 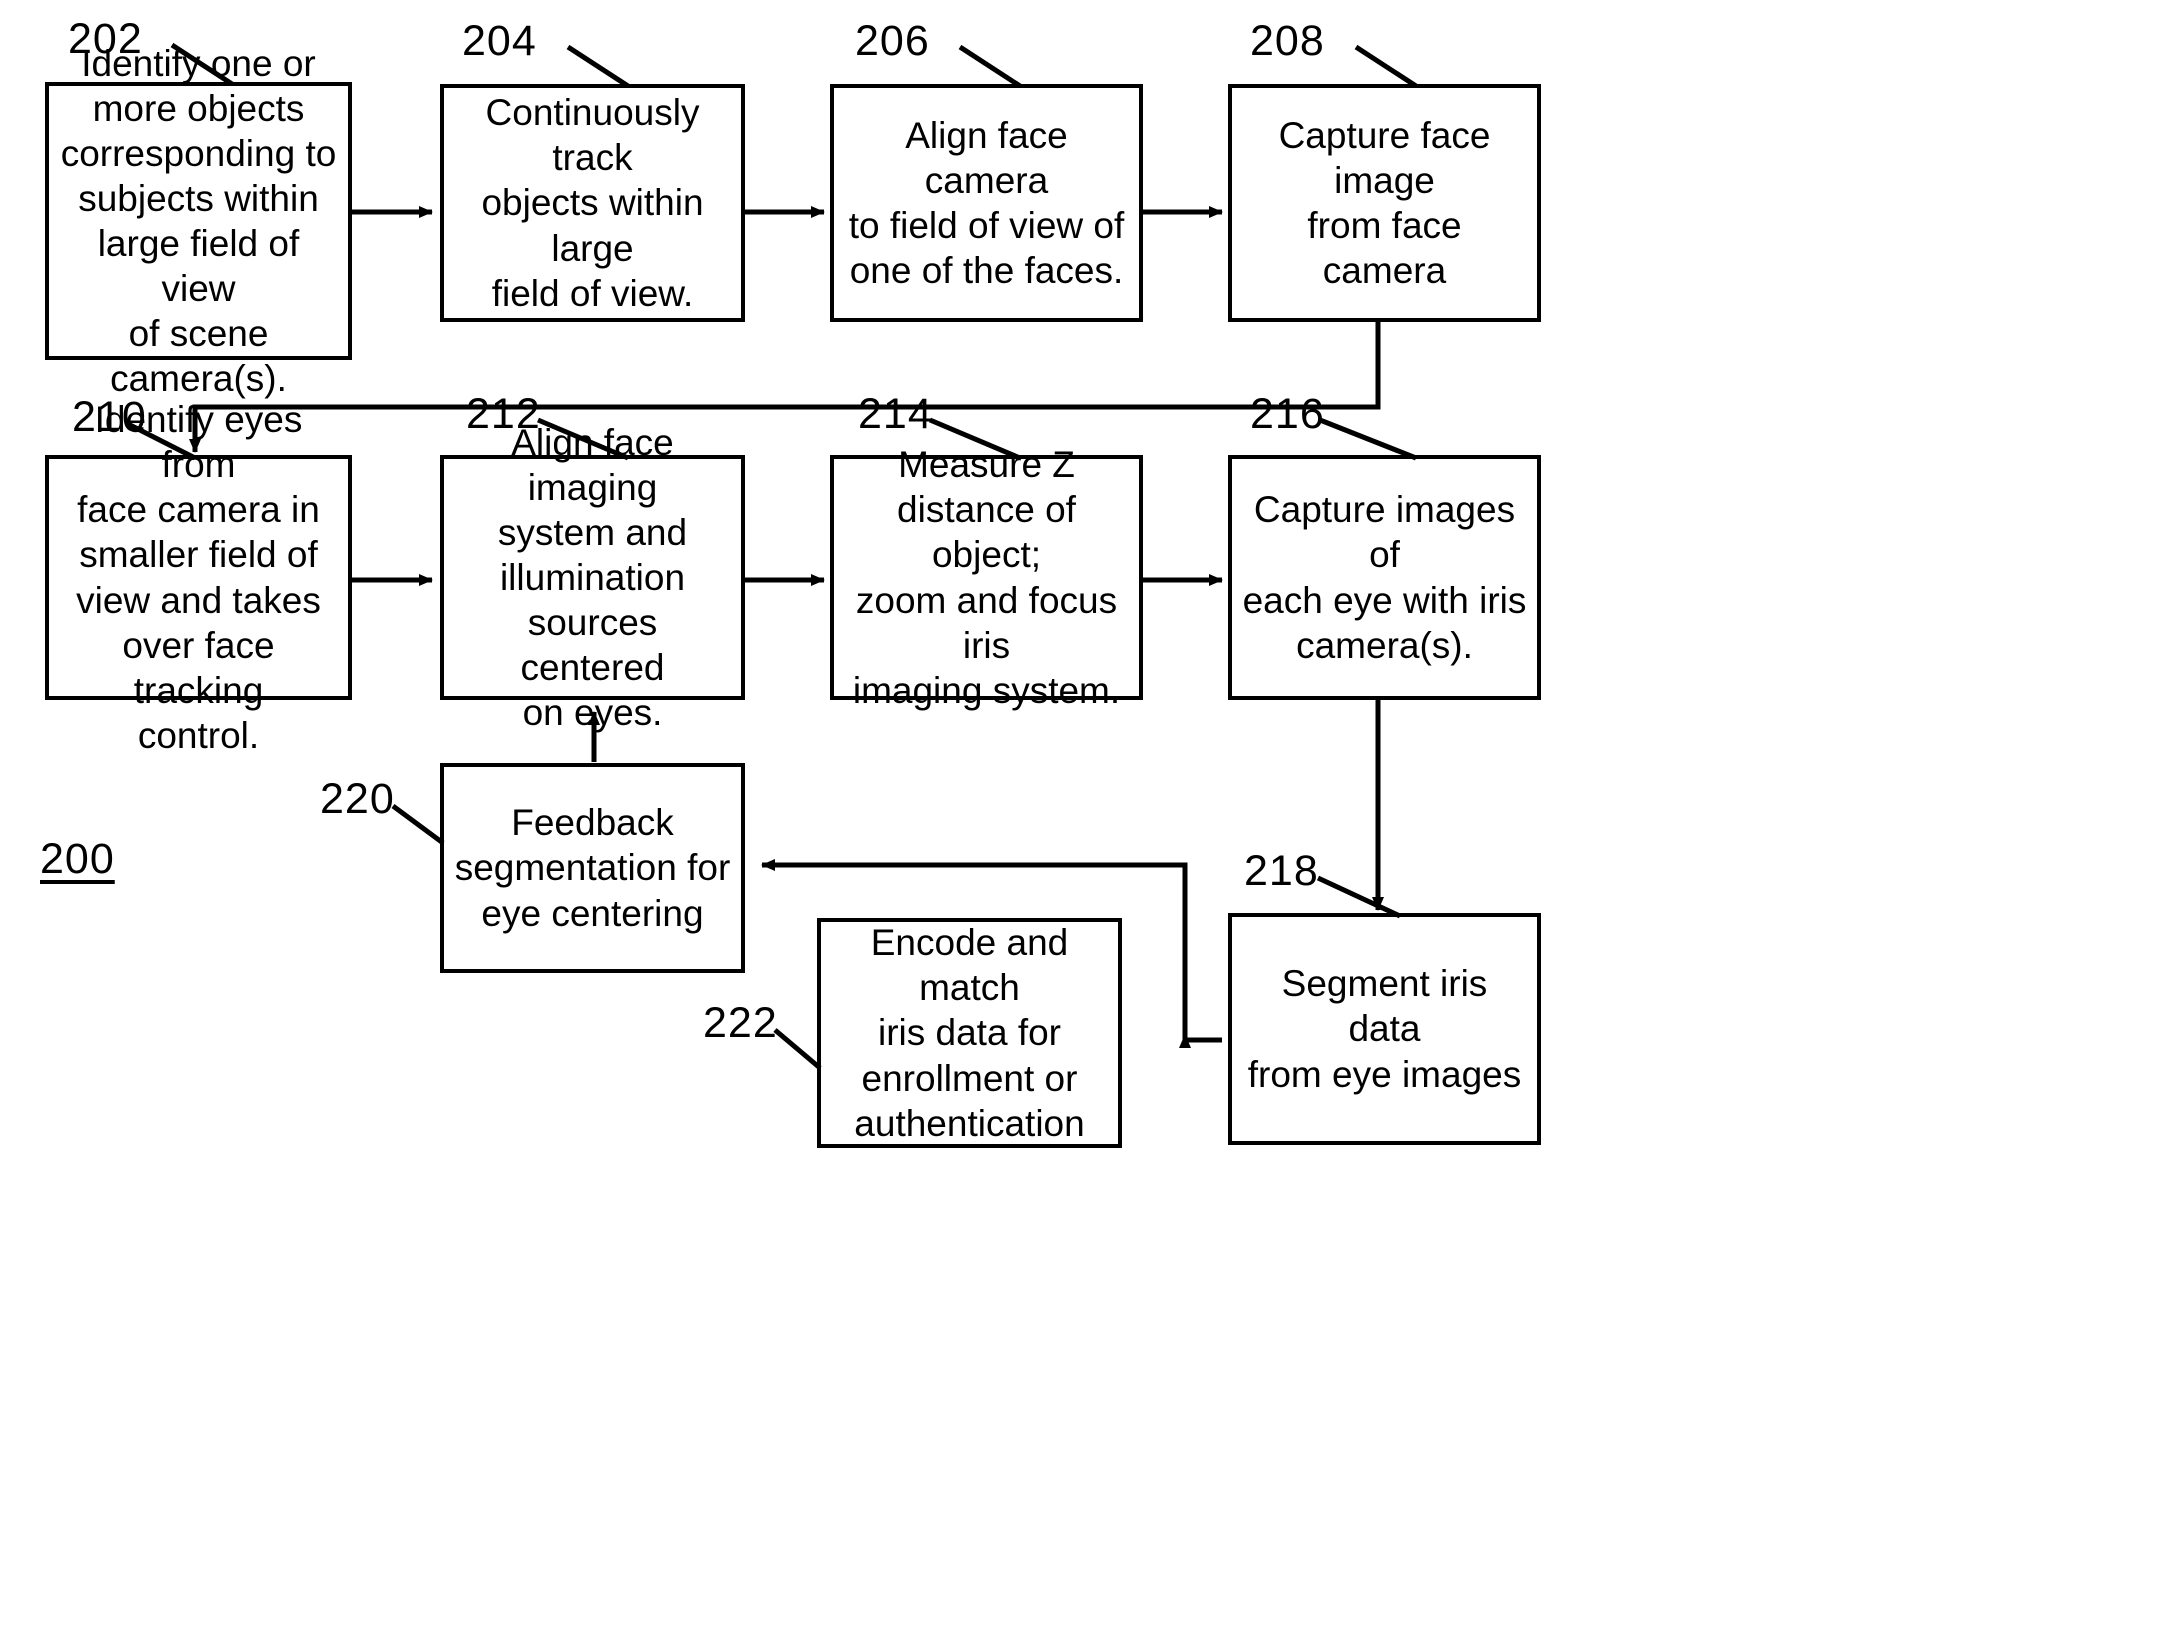 What do you see at coordinates (109, 417) in the screenshot?
I see `reference-numeral-210: 210` at bounding box center [109, 417].